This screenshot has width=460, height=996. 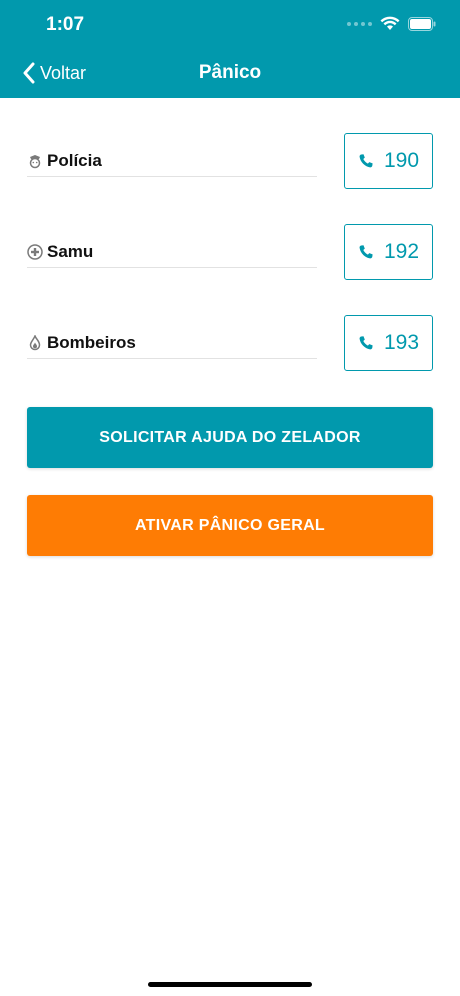 I want to click on contact-name: Polícia, so click(x=74, y=160).